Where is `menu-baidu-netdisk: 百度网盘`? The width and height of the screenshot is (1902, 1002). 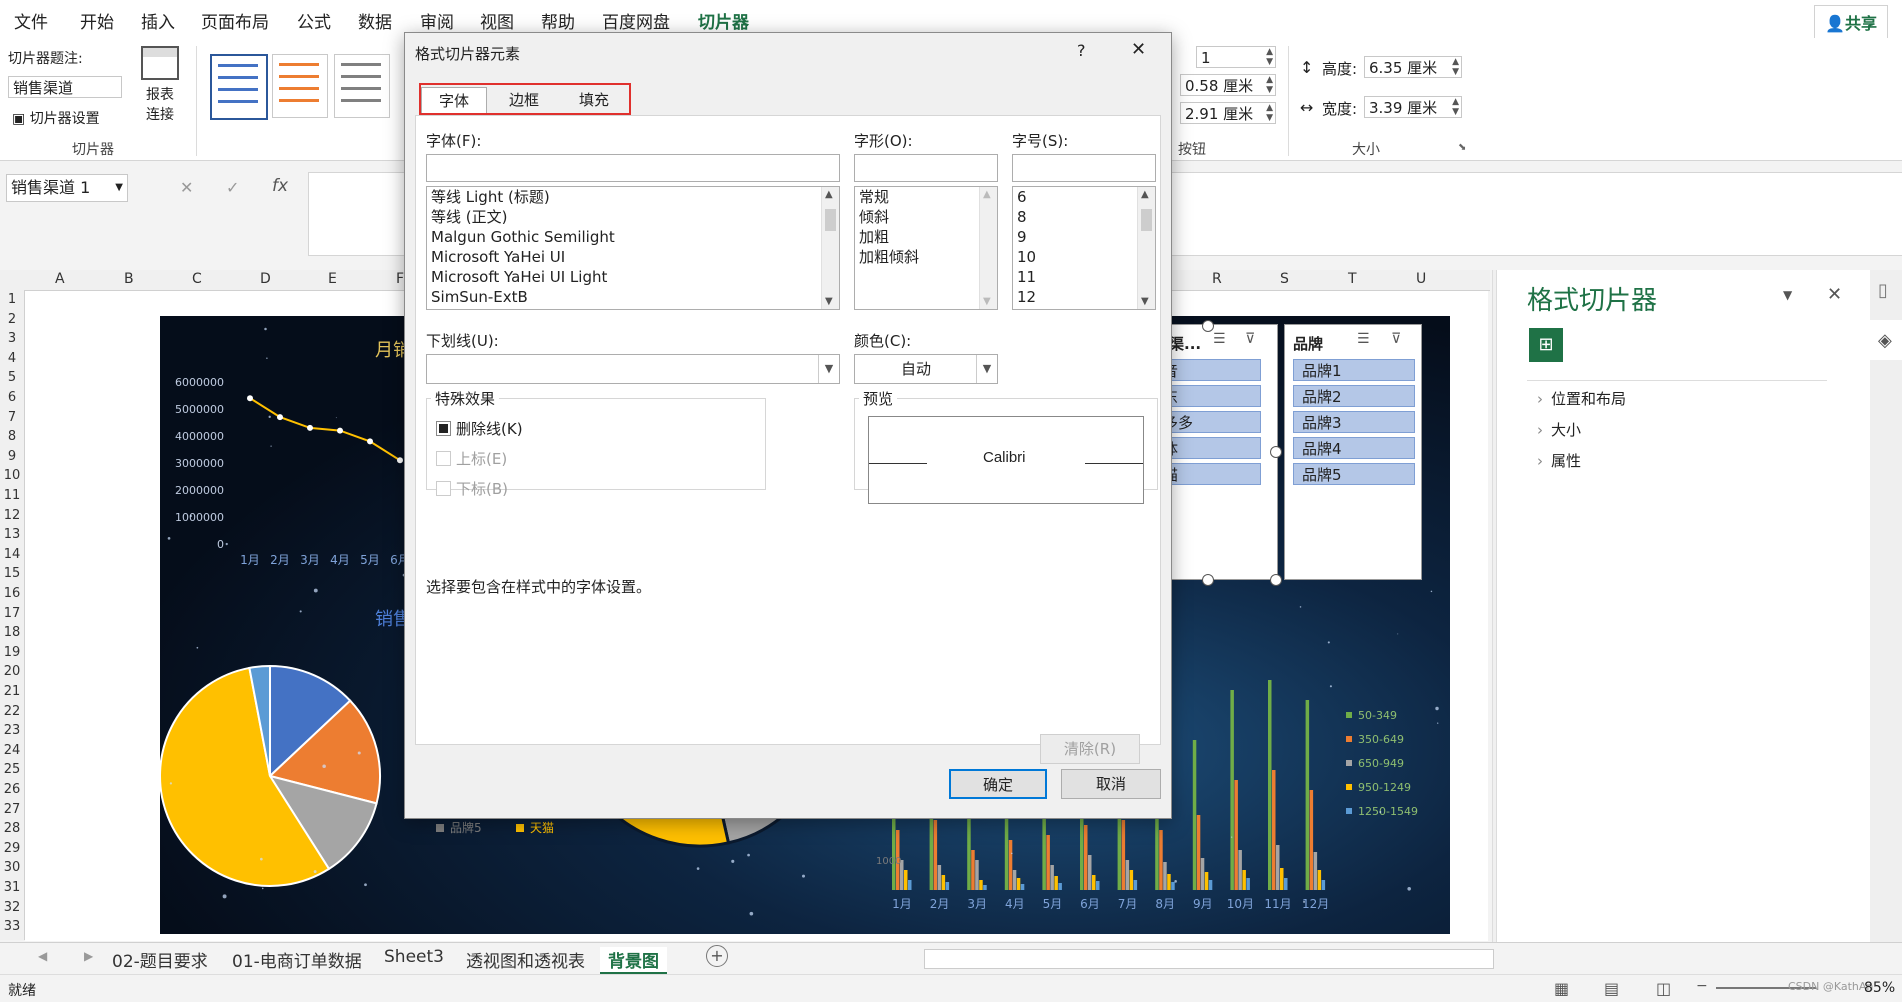
menu-baidu-netdisk: 百度网盘 is located at coordinates (636, 20).